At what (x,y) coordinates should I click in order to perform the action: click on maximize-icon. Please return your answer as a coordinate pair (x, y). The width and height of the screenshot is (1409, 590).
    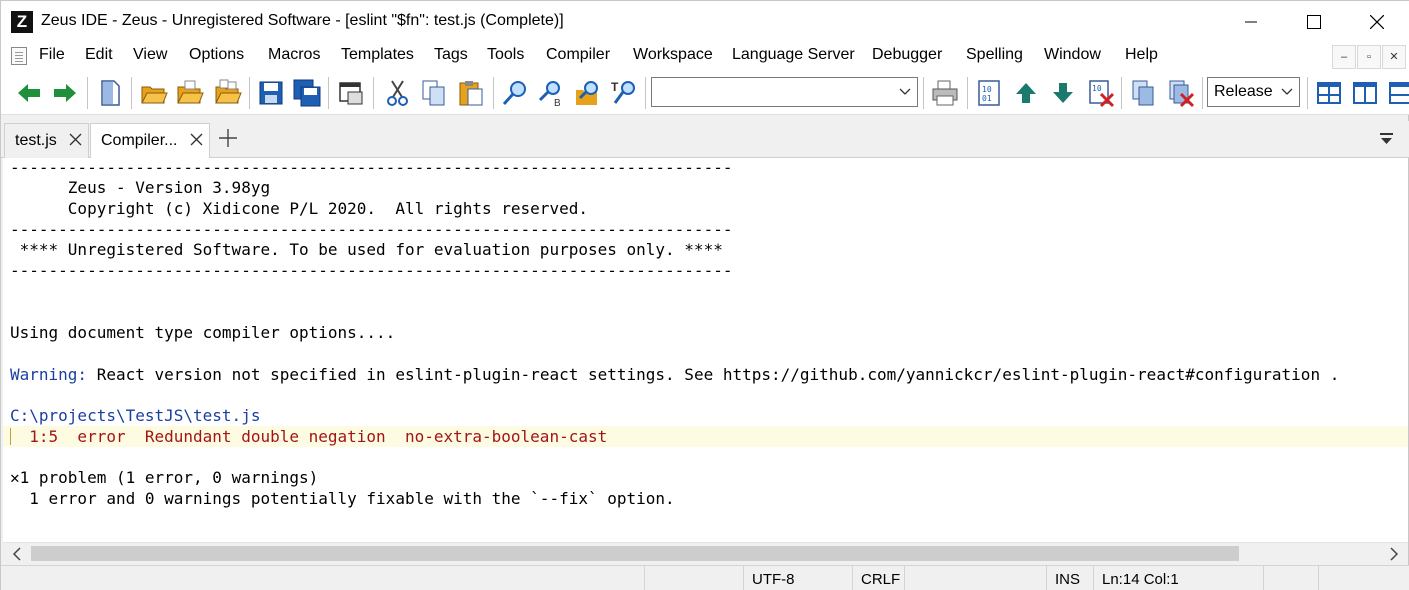
    Looking at the image, I should click on (1314, 22).